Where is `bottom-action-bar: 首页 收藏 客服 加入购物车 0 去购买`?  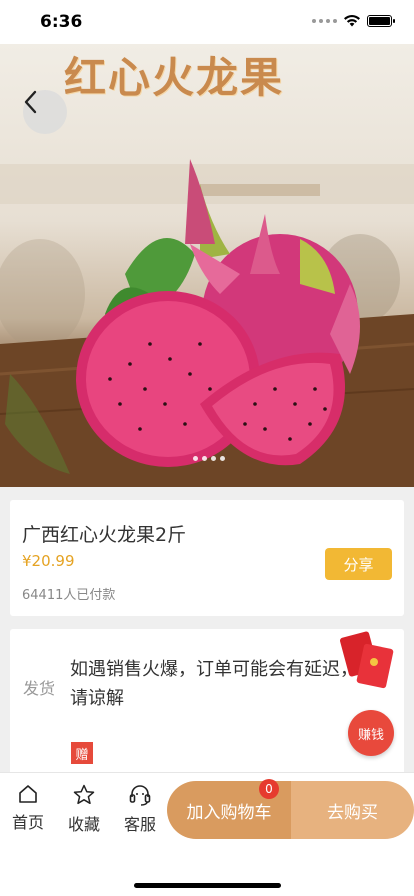
bottom-action-bar: 首页 收藏 客服 加入购物车 0 去购买 is located at coordinates (207, 834).